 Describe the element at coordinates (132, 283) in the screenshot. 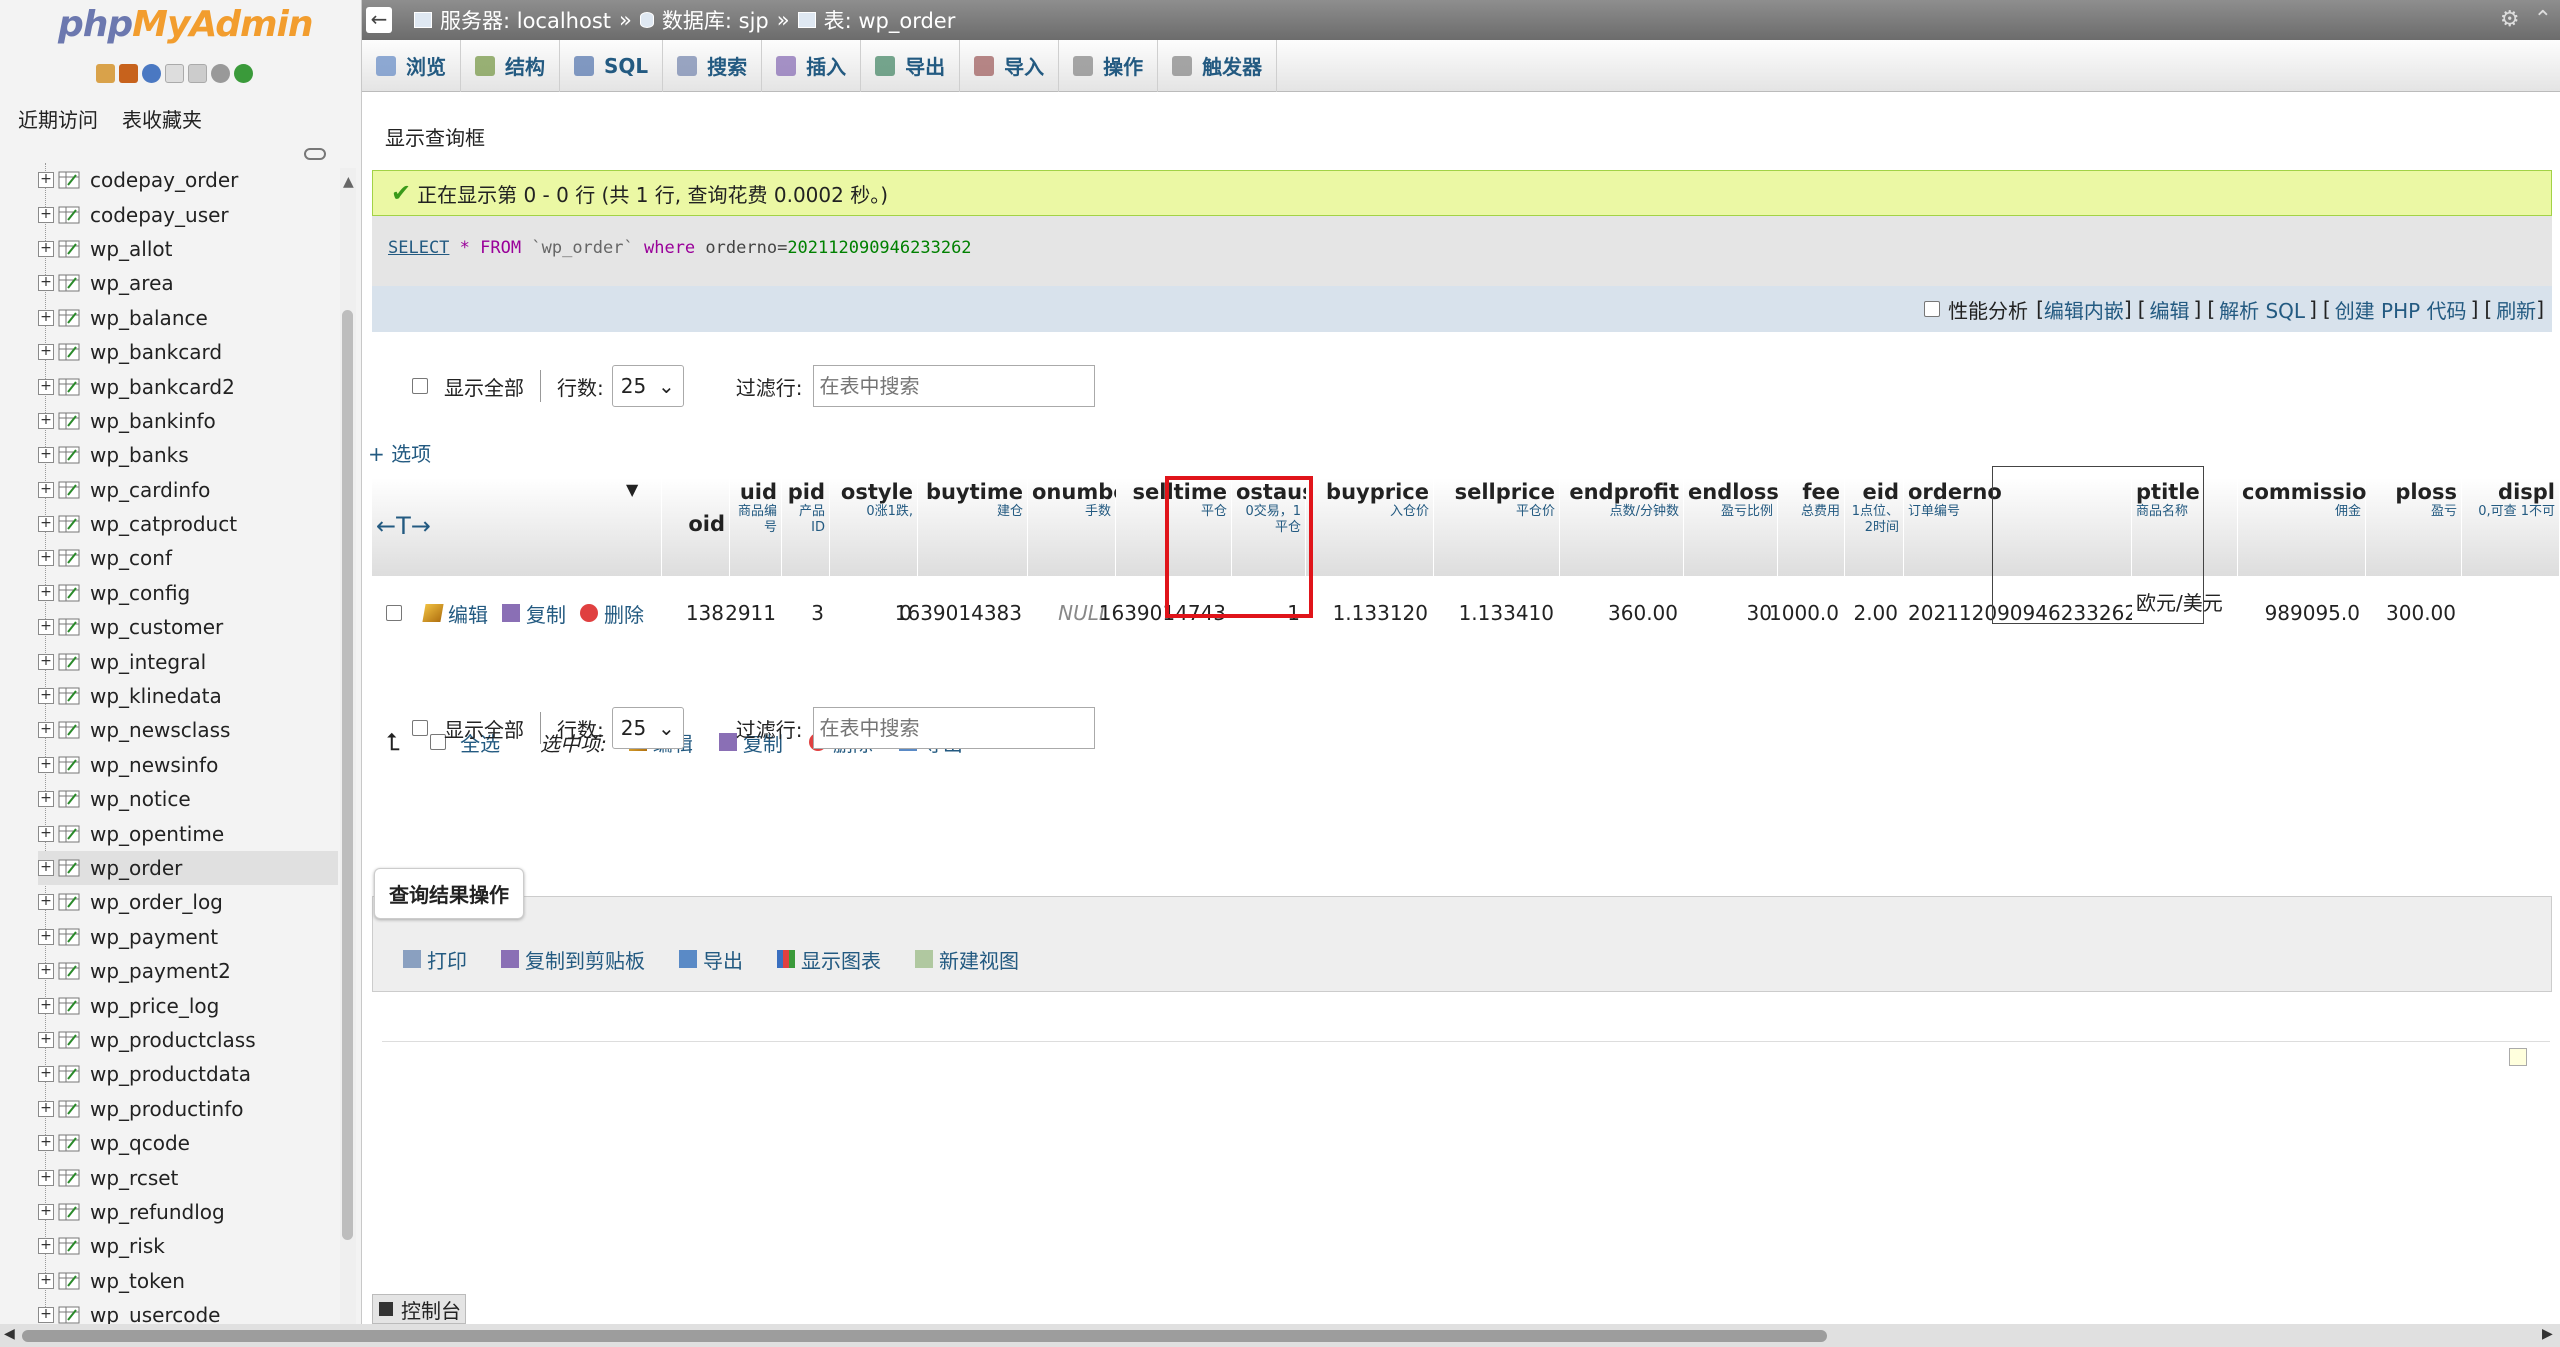

I see `sidebar-table-label: wp_area` at that location.